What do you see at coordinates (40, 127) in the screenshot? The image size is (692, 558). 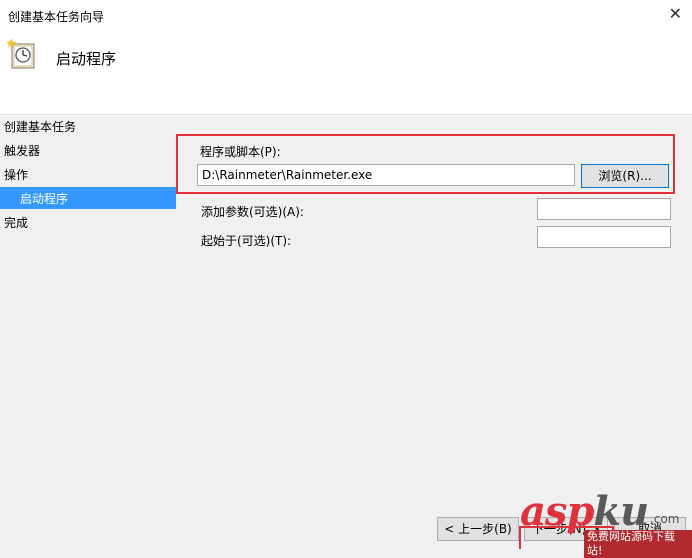 I see `step-create-basic-task: 创建基本任务` at bounding box center [40, 127].